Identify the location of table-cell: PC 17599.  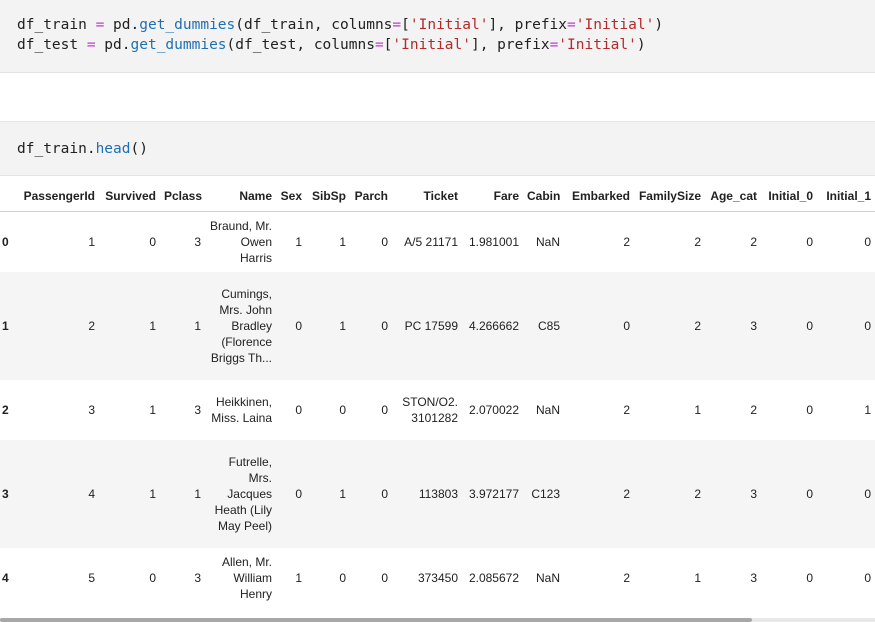
(431, 325).